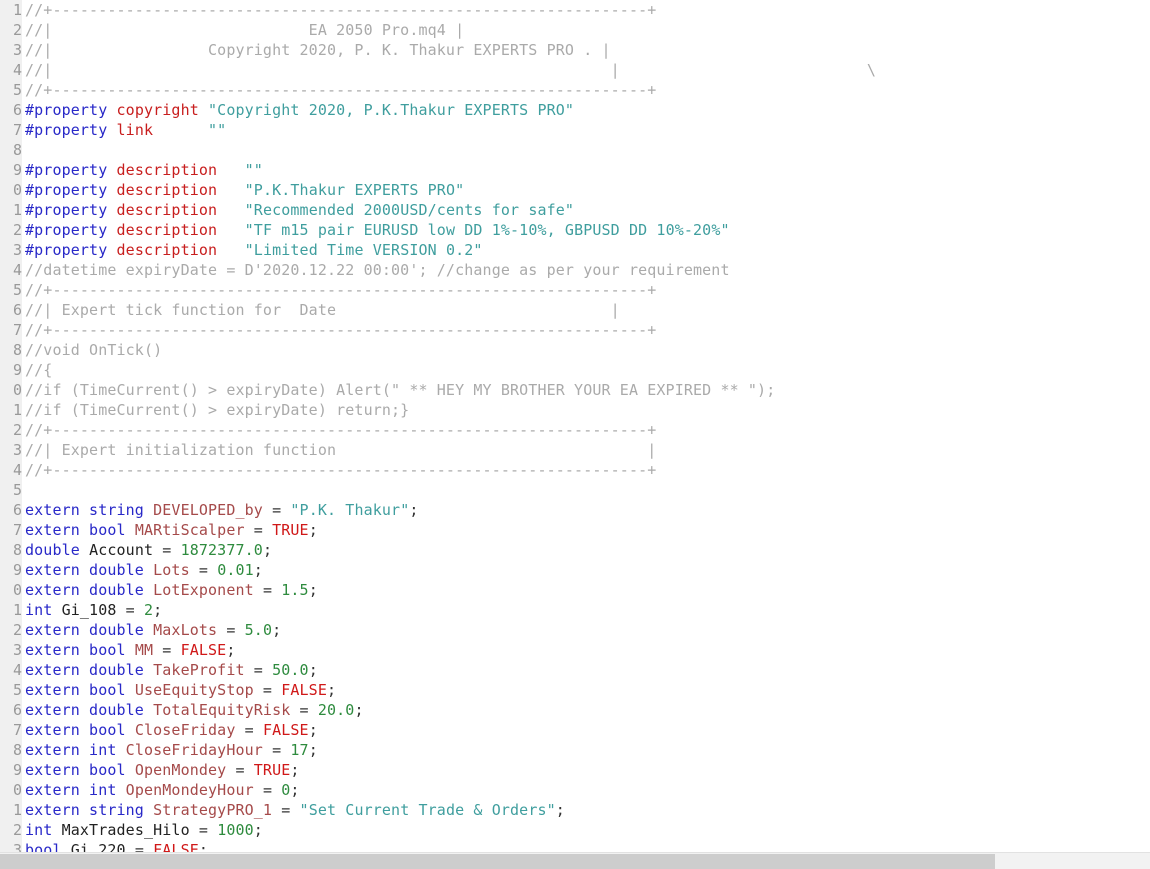 This screenshot has height=869, width=1150. What do you see at coordinates (80, 530) in the screenshot?
I see `token-keyword: extern bool` at bounding box center [80, 530].